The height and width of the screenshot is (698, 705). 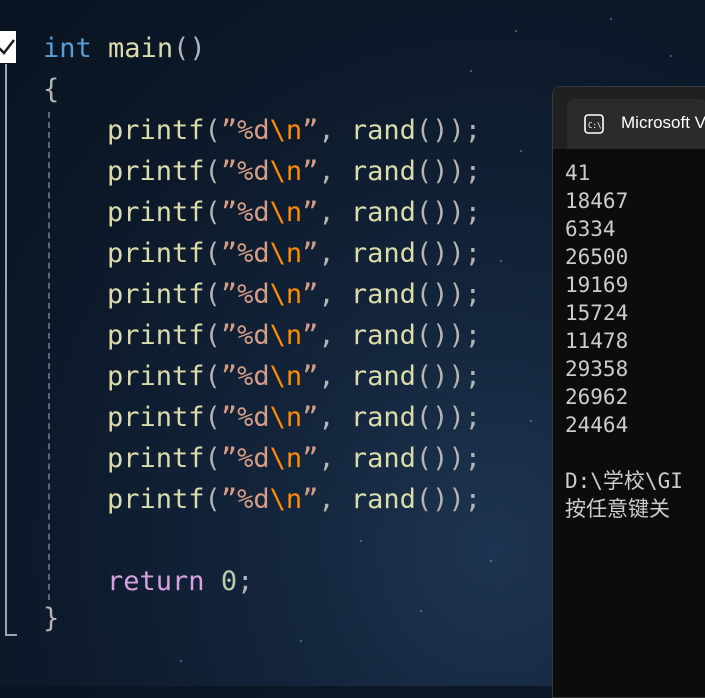 What do you see at coordinates (597, 257) in the screenshot?
I see `output-line: 26500` at bounding box center [597, 257].